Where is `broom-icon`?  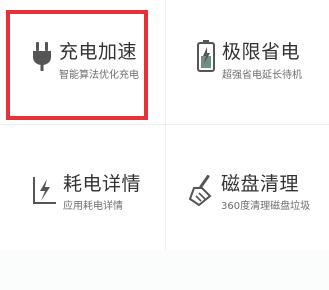 broom-icon is located at coordinates (200, 190).